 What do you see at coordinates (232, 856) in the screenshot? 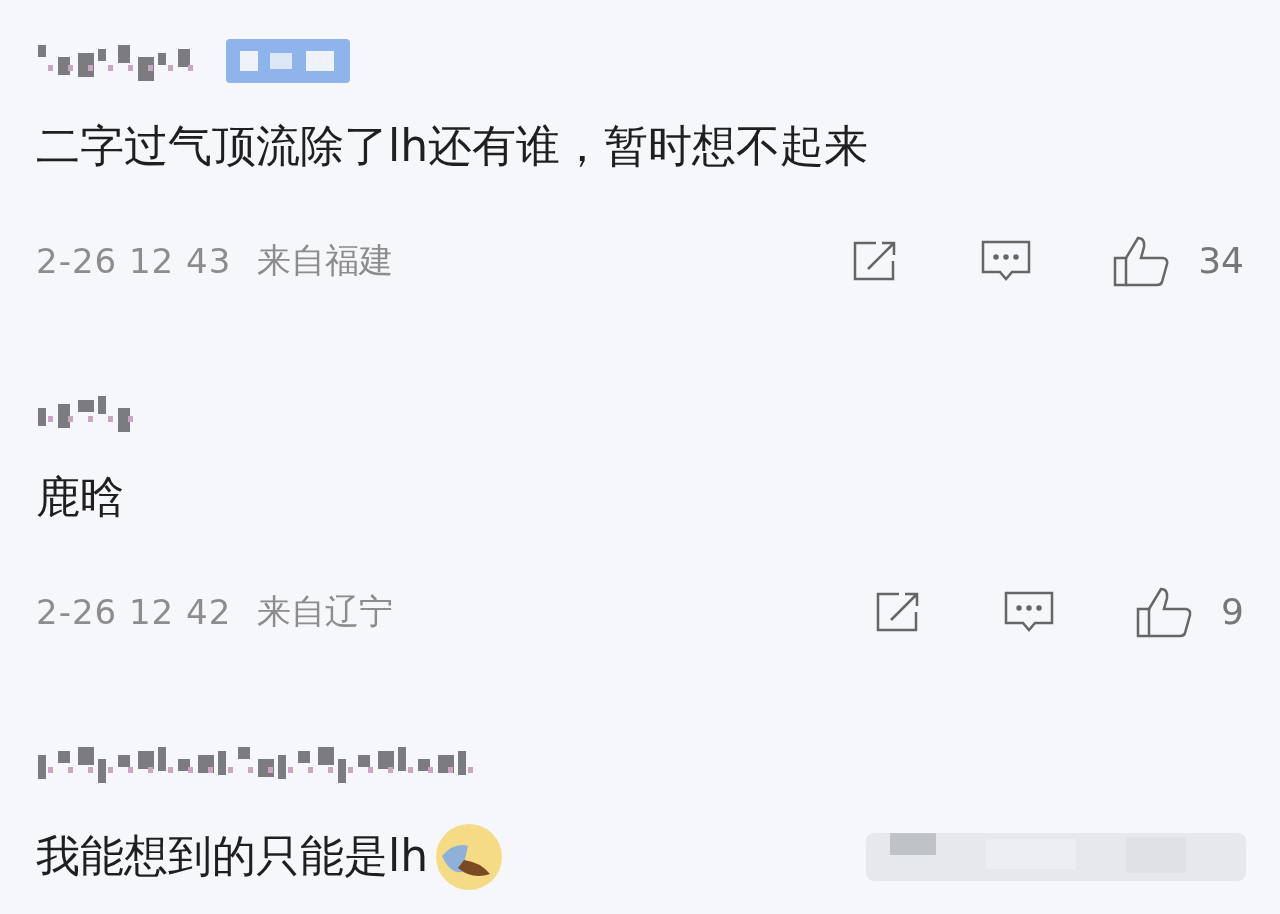
I see `comment-text: 我能想到的只能是lh` at bounding box center [232, 856].